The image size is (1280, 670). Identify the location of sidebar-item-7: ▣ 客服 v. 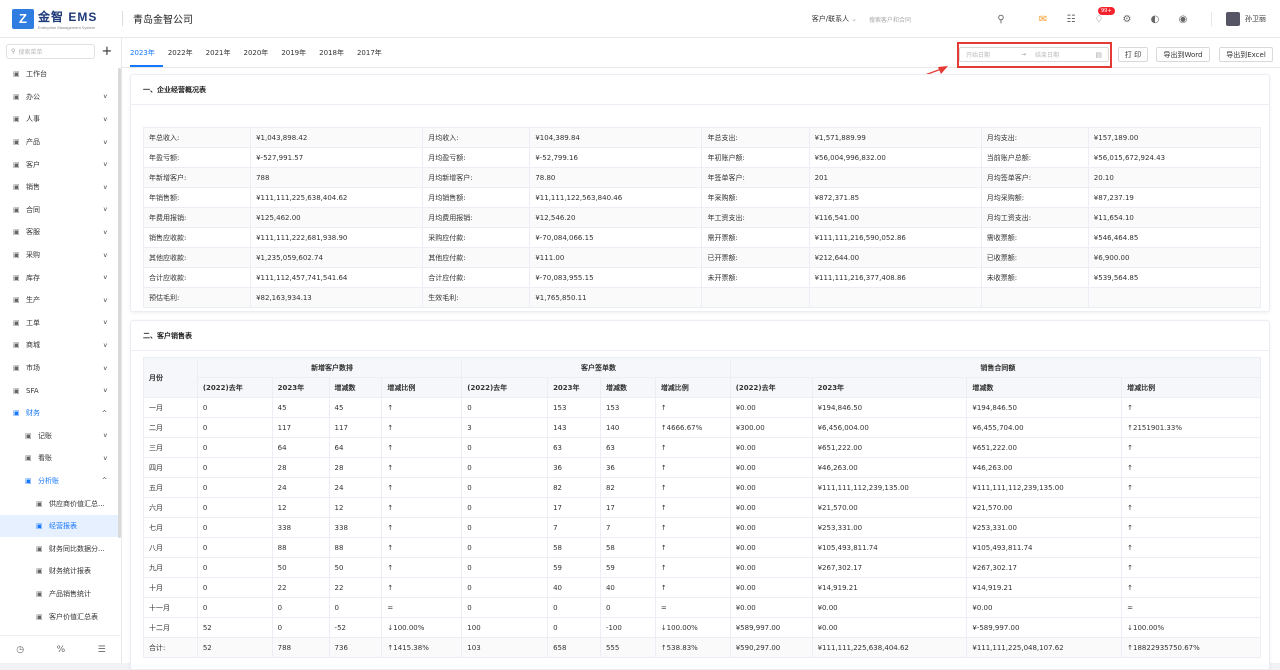
(60, 232).